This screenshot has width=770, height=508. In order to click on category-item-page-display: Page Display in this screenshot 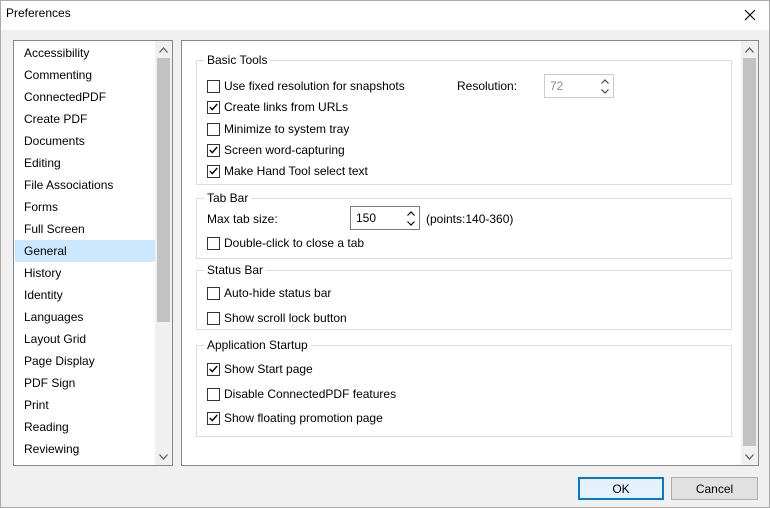, I will do `click(85, 361)`.